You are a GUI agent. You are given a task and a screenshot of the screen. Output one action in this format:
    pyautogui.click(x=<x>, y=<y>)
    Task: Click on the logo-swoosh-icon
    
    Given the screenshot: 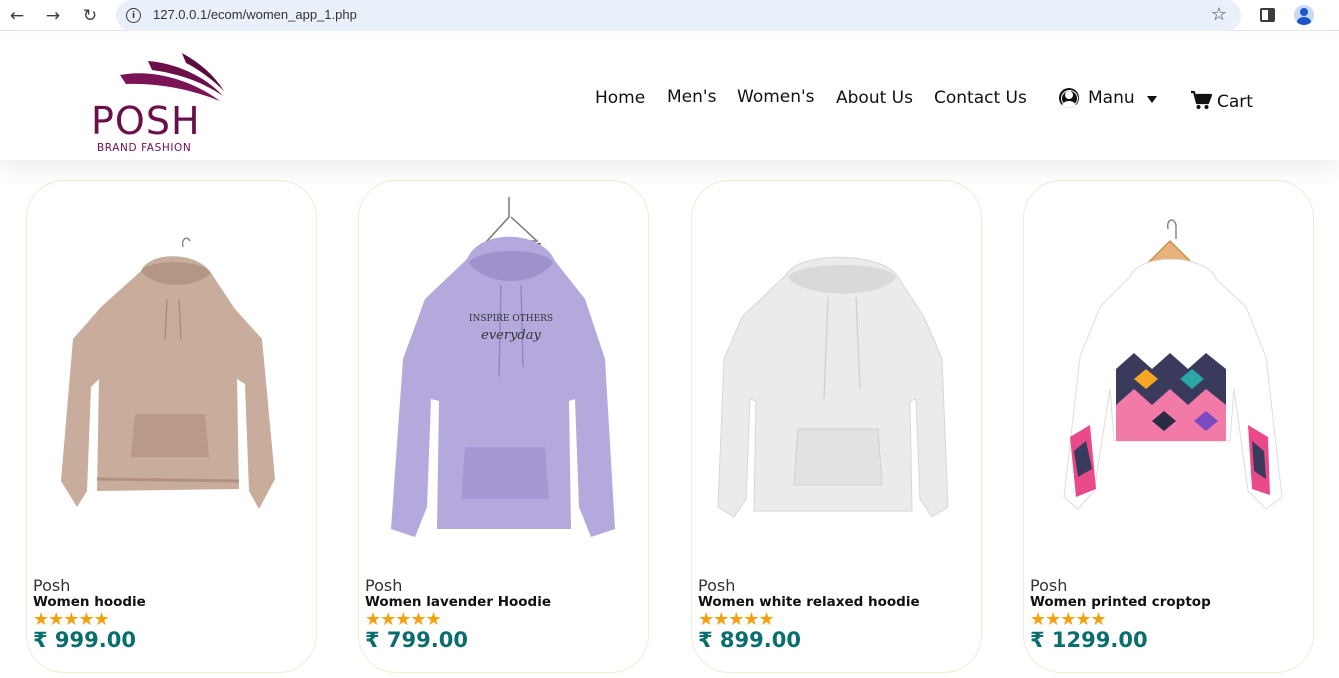 What is the action you would take?
    pyautogui.click(x=172, y=77)
    